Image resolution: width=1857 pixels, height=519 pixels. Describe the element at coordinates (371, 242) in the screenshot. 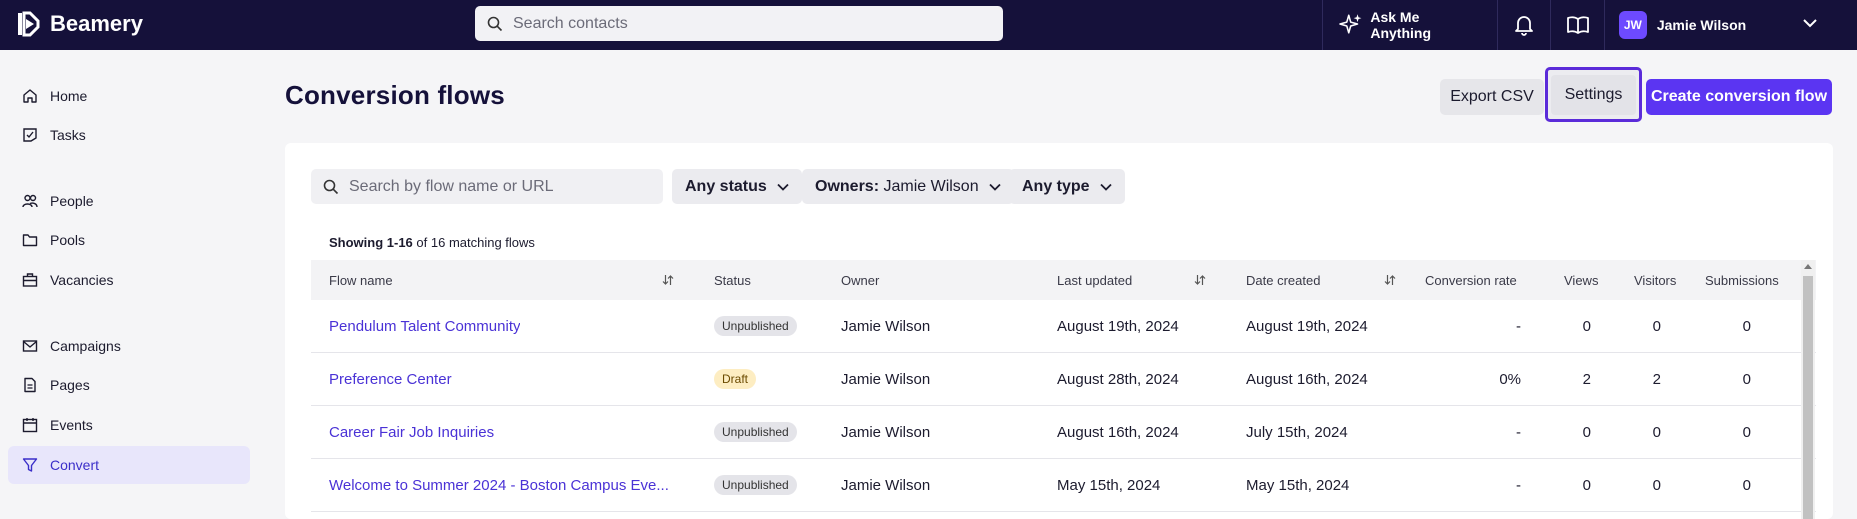

I see `results-range: Showing 1-16` at that location.